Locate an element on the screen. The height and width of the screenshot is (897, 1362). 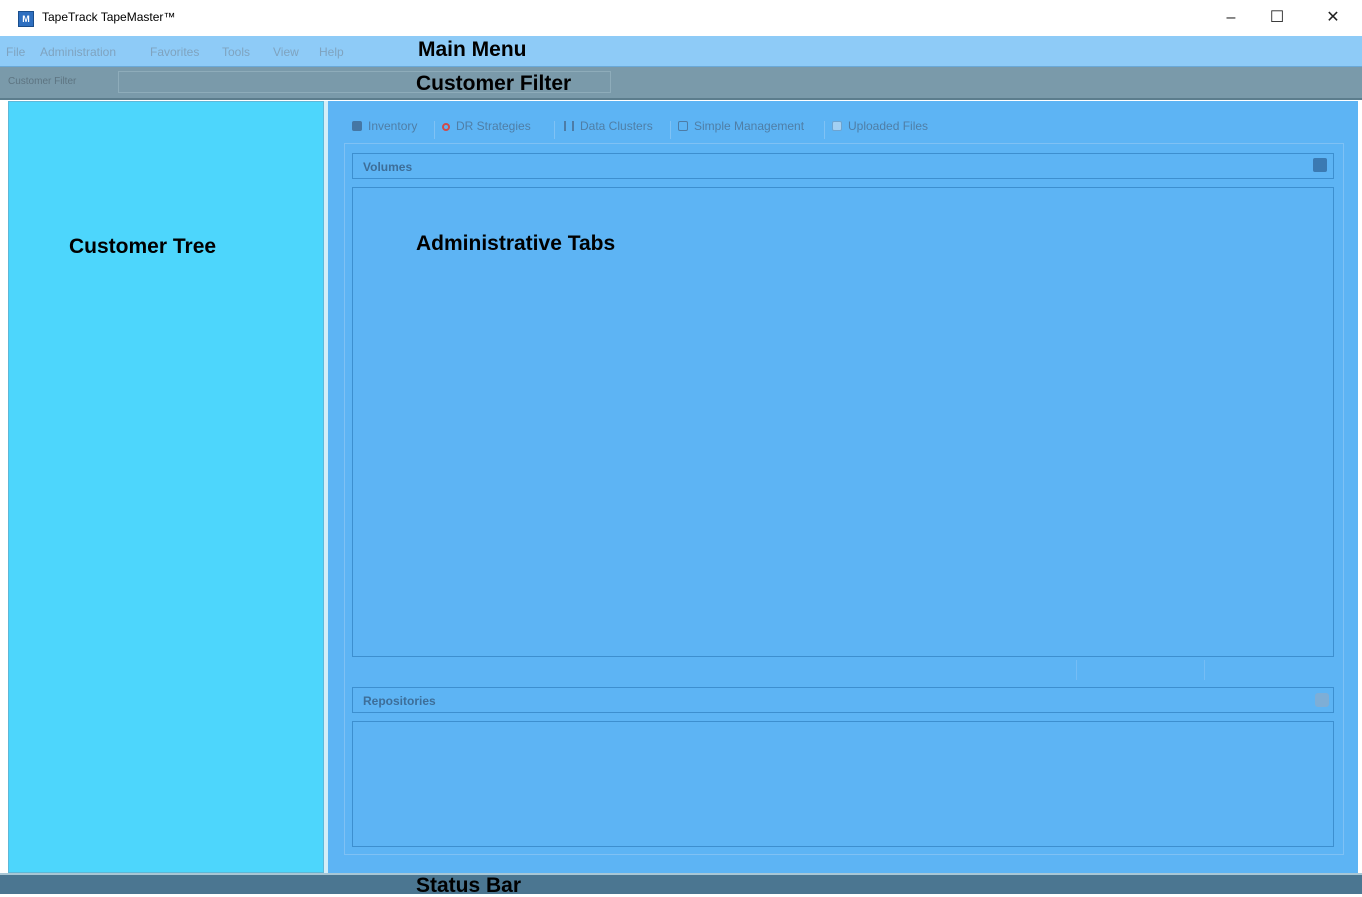
tab-label: Uploaded Files is located at coordinates (888, 126).